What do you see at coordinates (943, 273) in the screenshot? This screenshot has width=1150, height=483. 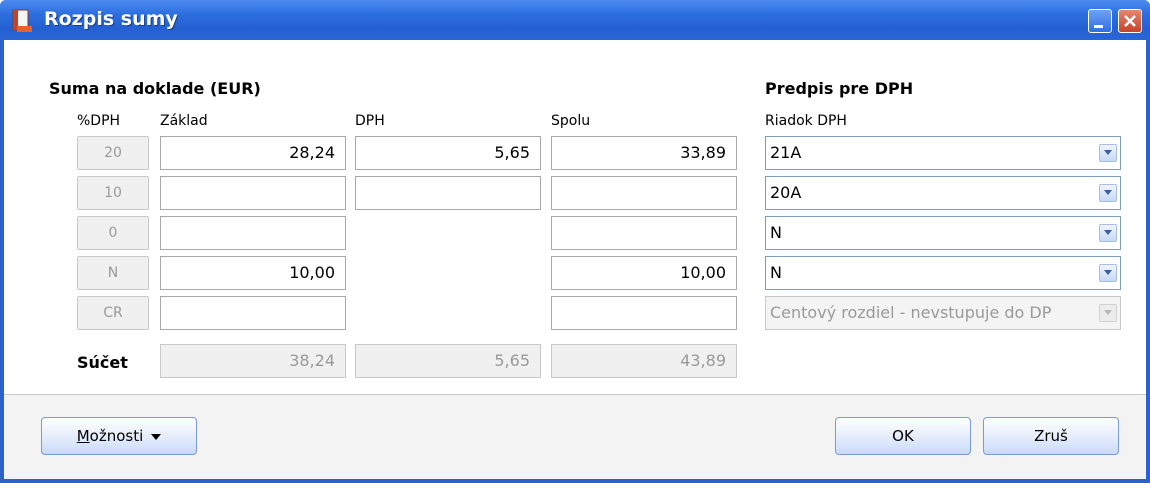 I see `riadok-dph-select-4: N` at bounding box center [943, 273].